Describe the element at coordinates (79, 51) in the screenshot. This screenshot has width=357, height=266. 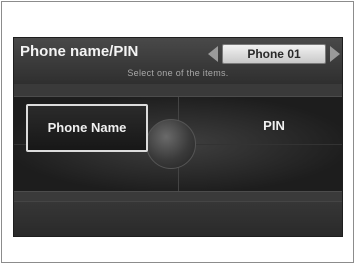
I see `page-title: Phone name/PIN` at that location.